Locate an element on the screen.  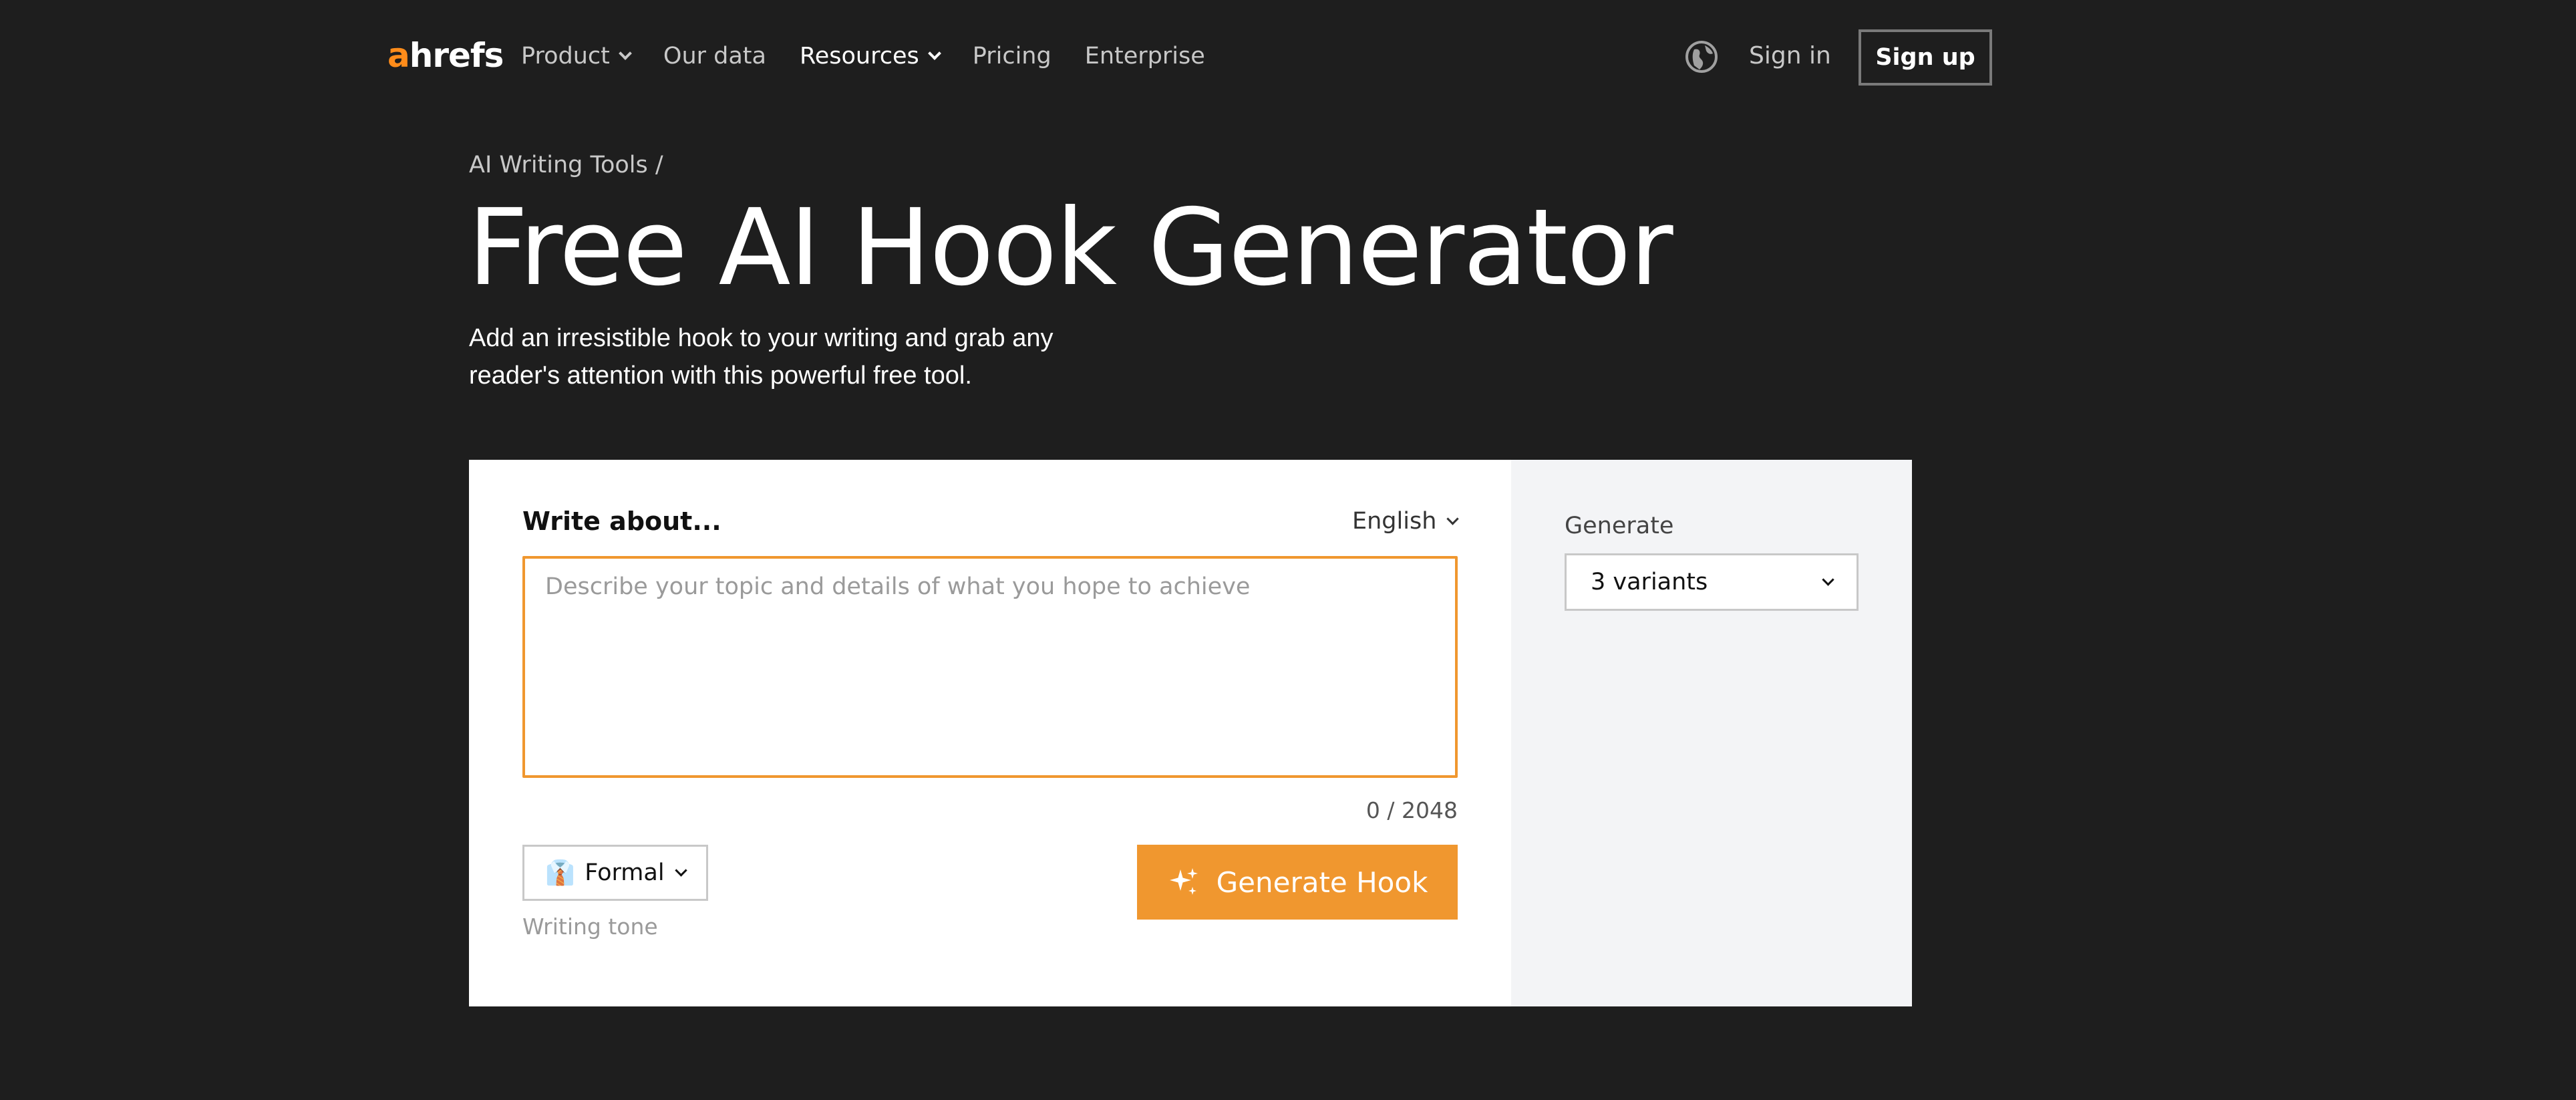
topic-input is located at coordinates (990, 667).